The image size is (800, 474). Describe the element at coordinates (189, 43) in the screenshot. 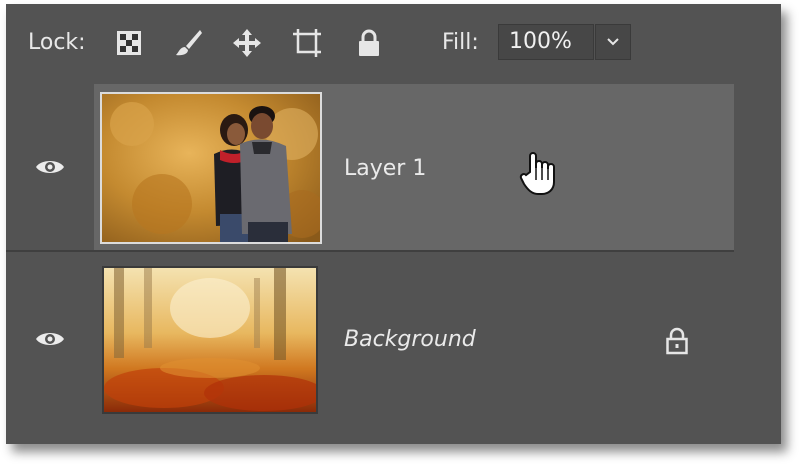

I see `lock-image-pixels-icon` at that location.